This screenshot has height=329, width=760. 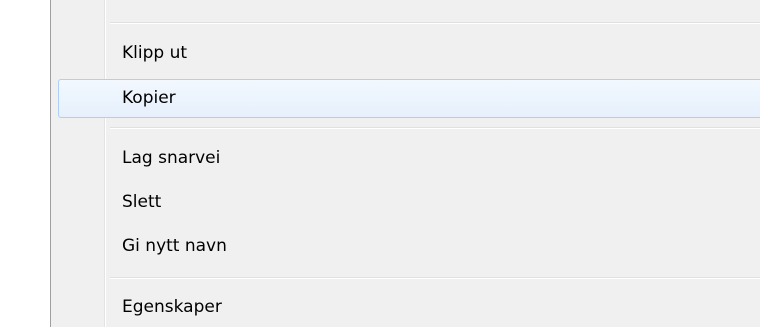 I want to click on menu-item-copy: Kopier, so click(x=405, y=98).